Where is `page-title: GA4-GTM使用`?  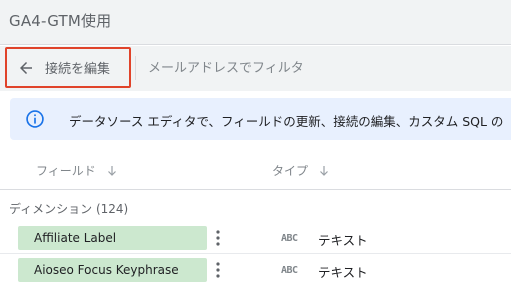
page-title: GA4-GTM使用 is located at coordinates (60, 21).